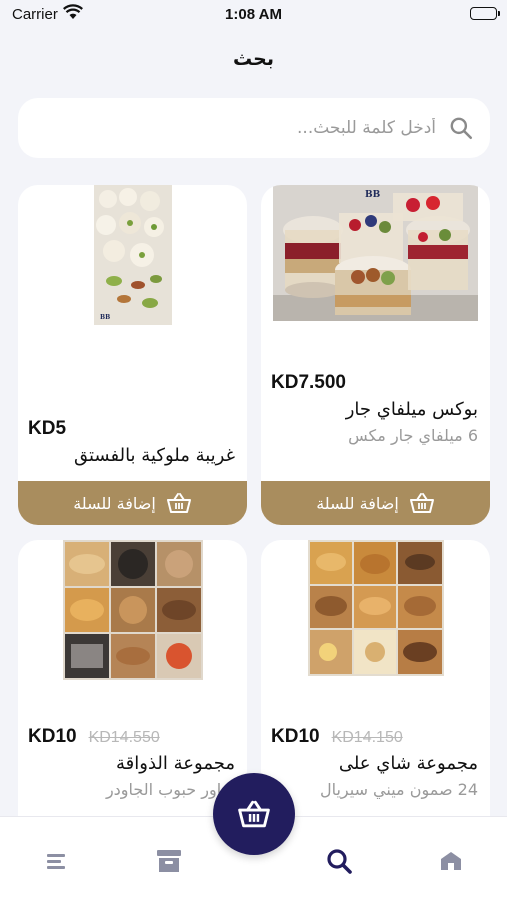 The height and width of the screenshot is (900, 507). I want to click on product-name: مجموعة شاي على, so click(408, 763).